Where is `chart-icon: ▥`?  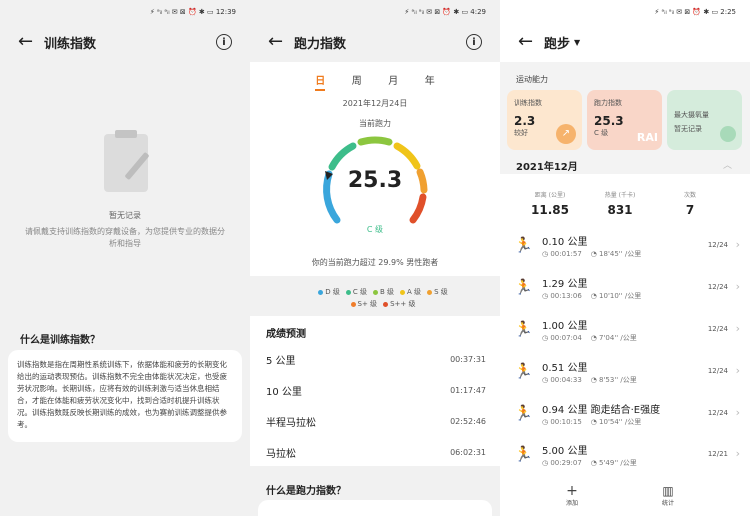
chart-icon: ▥ is located at coordinates (668, 491).